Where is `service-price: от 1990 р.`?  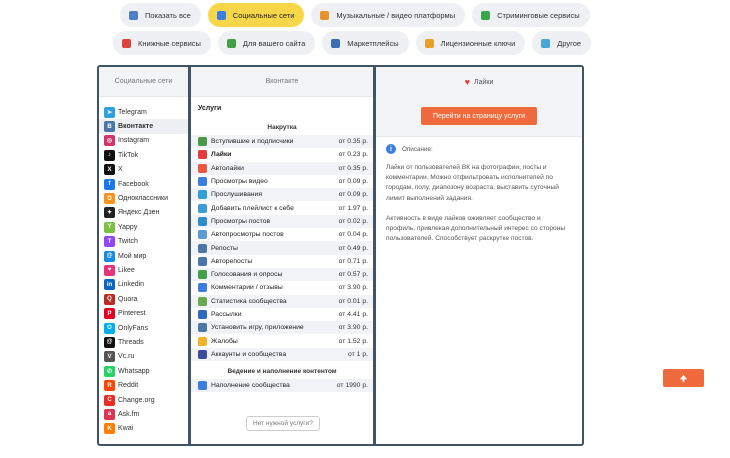
service-price: от 1990 р. is located at coordinates (352, 386).